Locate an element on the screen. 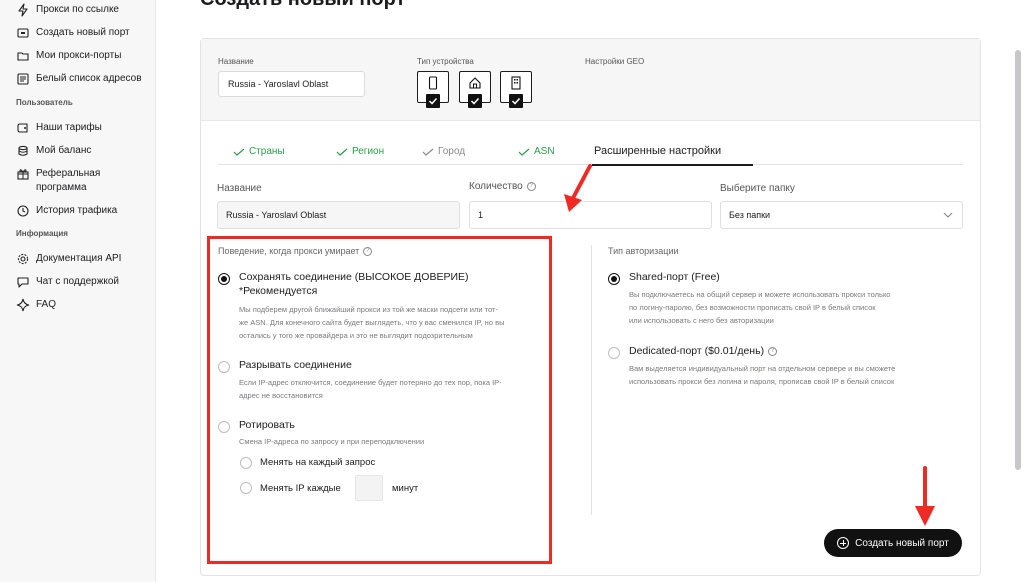 The image size is (1024, 582). folder-label: Выберите папку is located at coordinates (757, 188).